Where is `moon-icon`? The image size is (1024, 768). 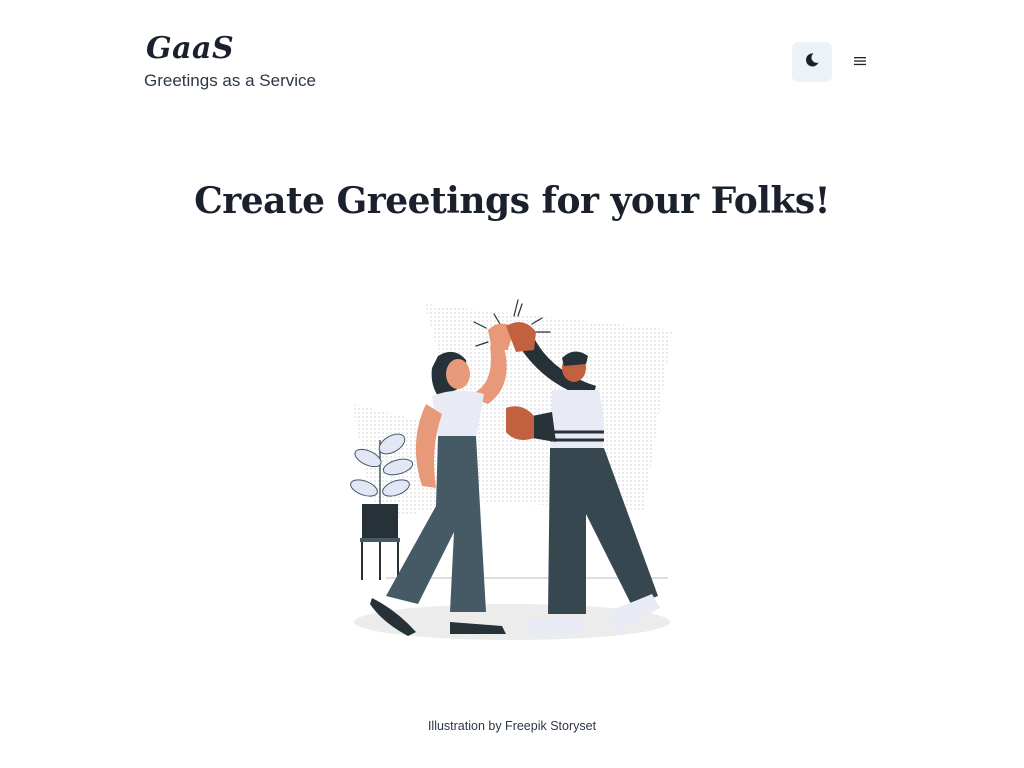
moon-icon is located at coordinates (812, 62).